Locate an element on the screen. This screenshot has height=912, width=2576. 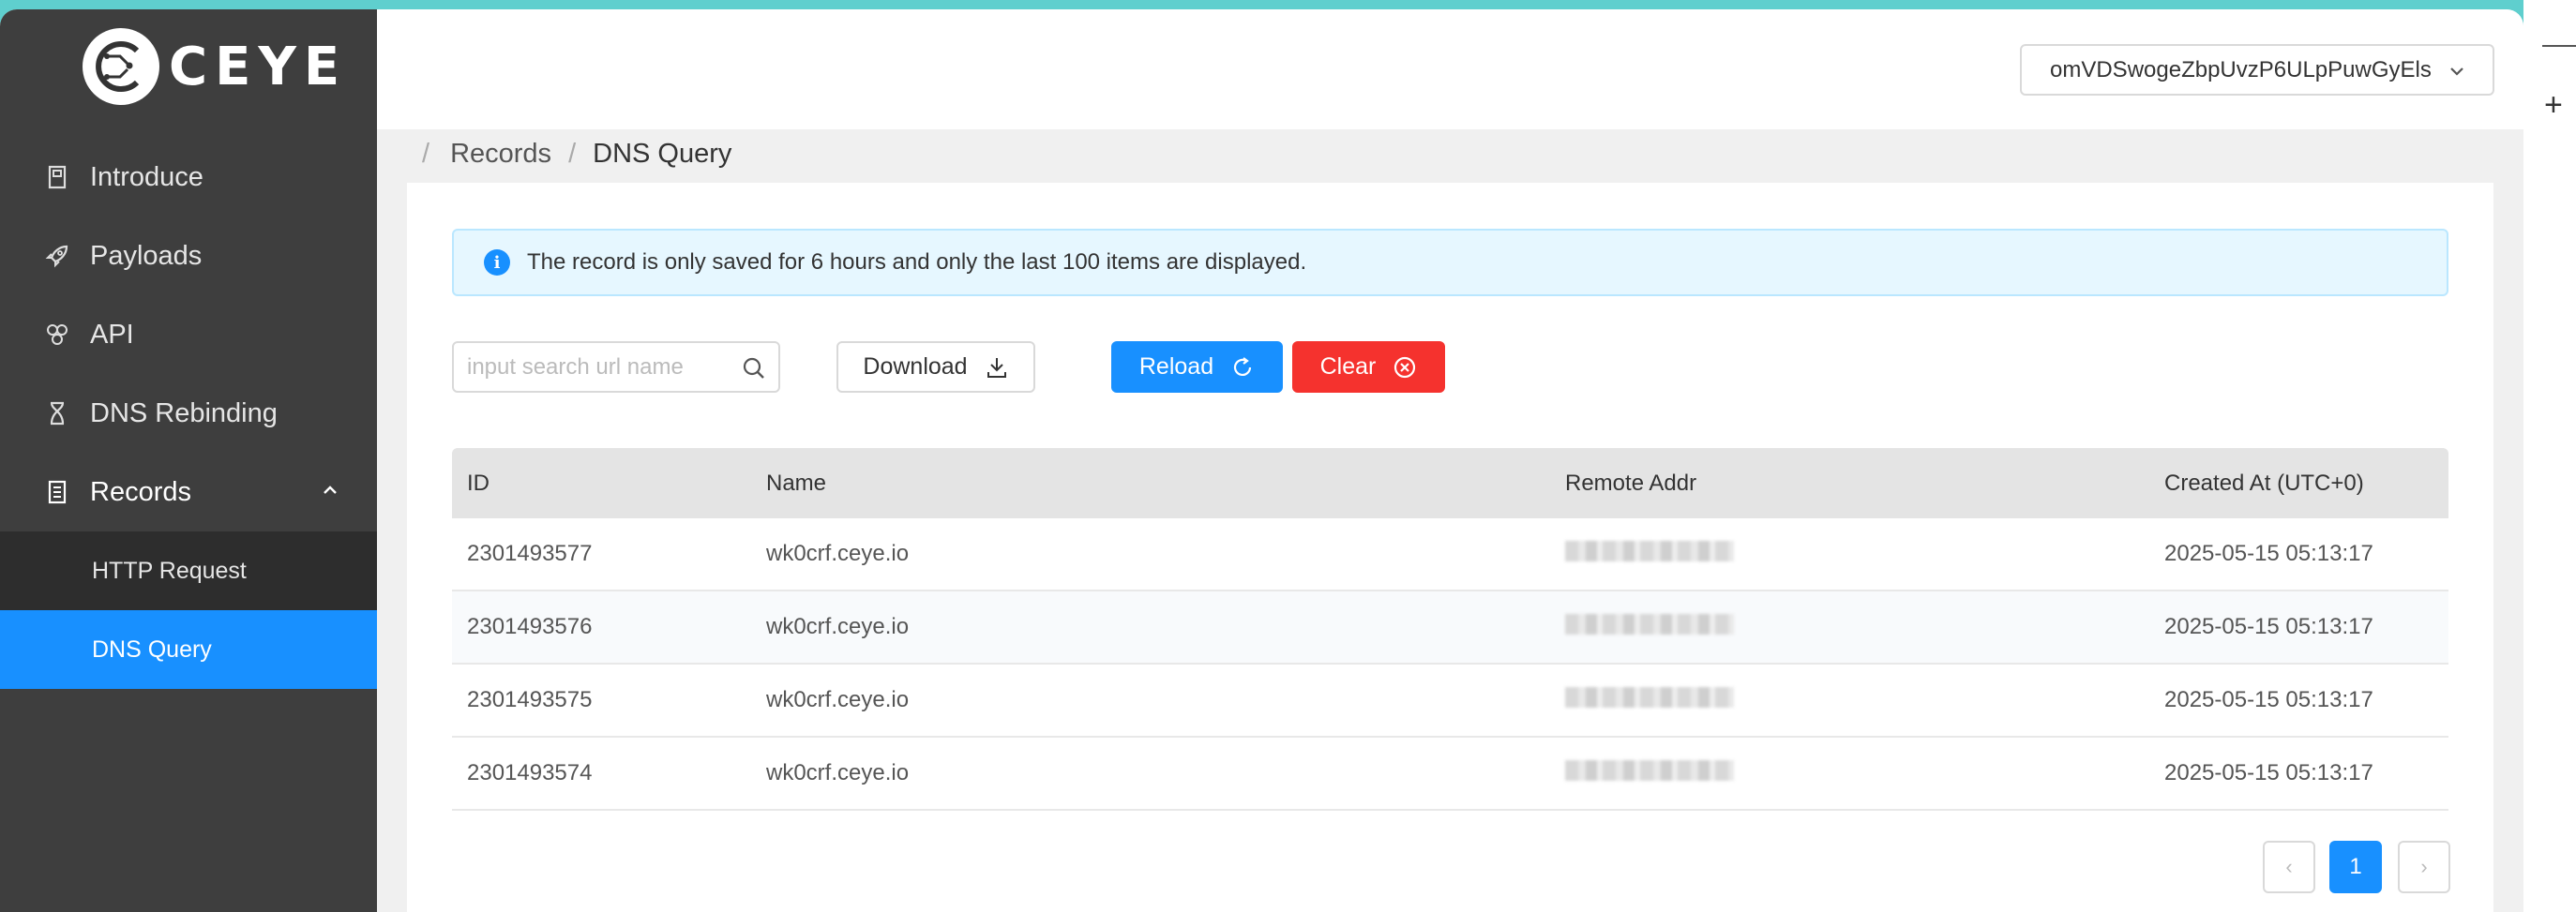
sidebar-item-label: Introduce is located at coordinates (146, 176).